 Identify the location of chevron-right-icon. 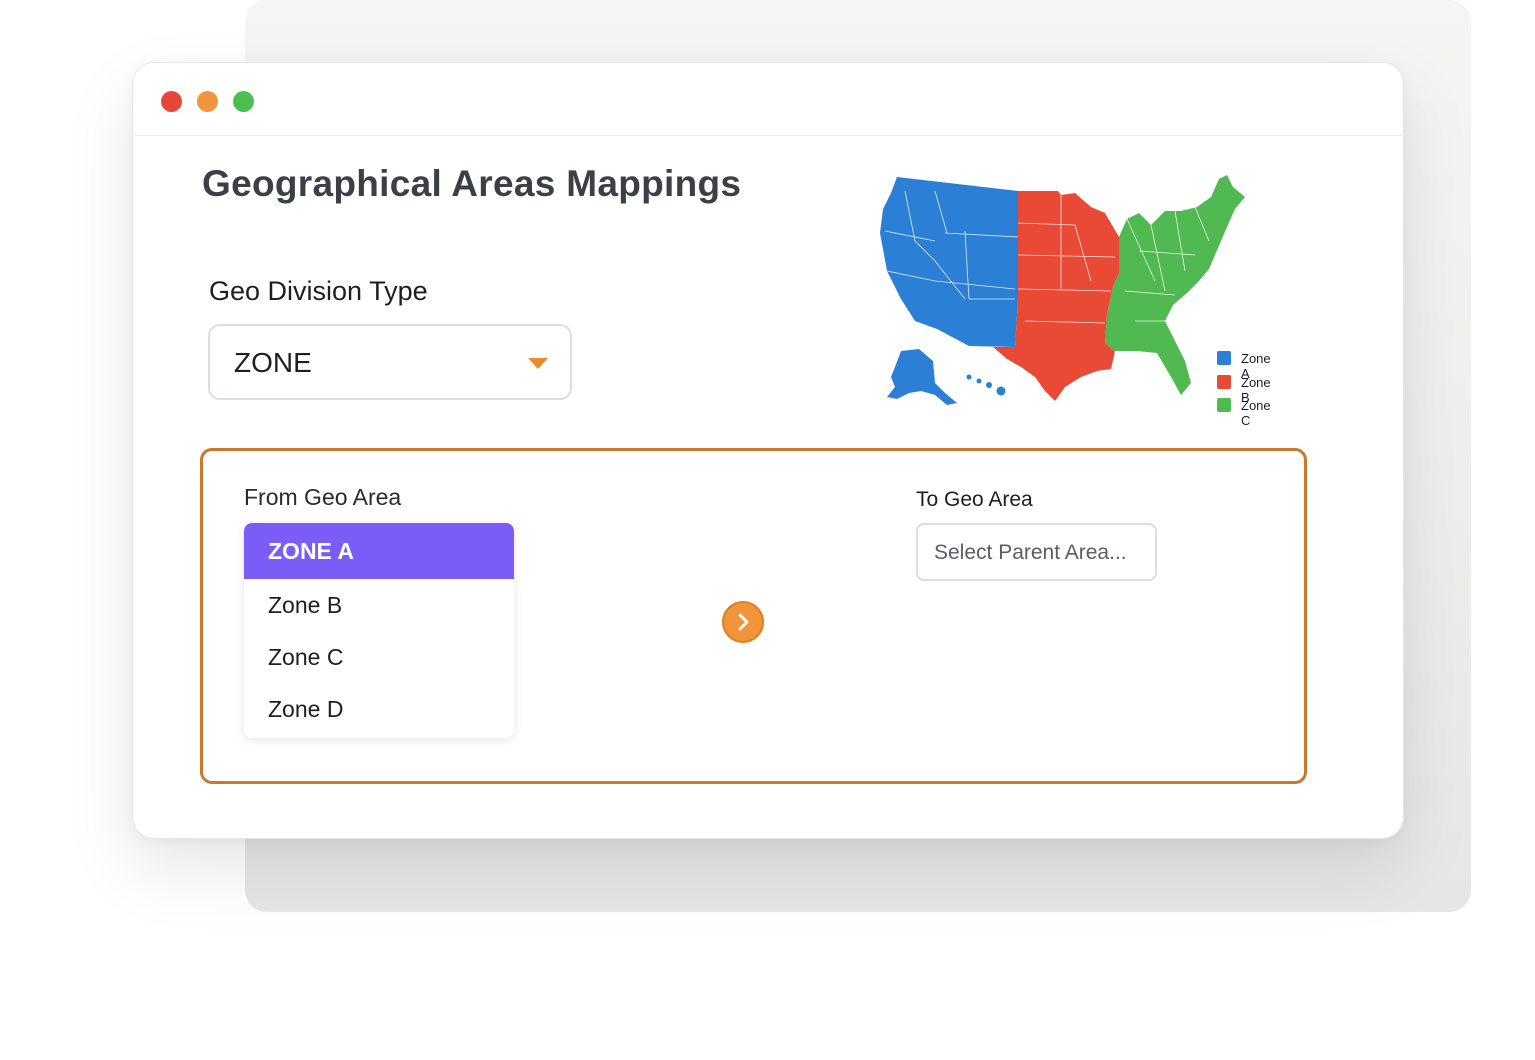
(743, 622).